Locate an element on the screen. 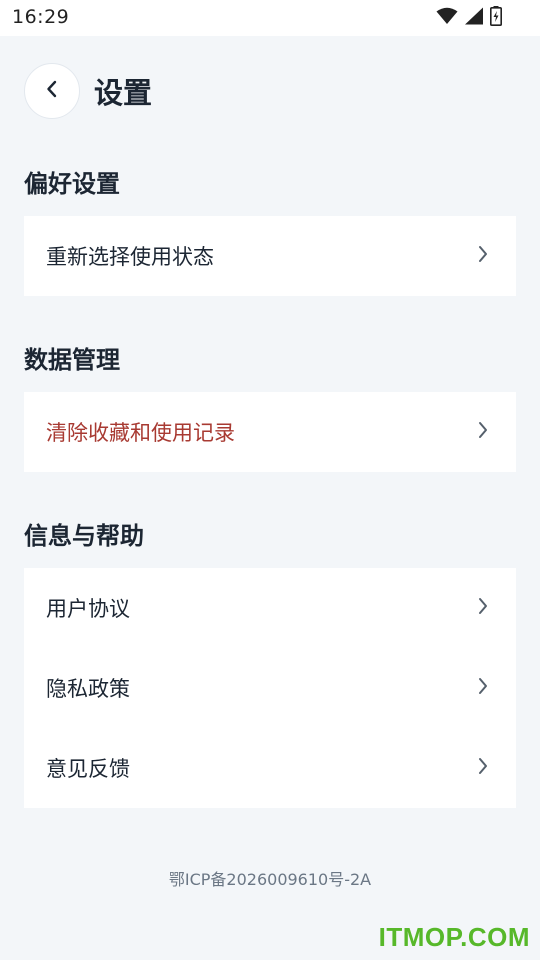  card-preferences: 重新选择使用状态 is located at coordinates (270, 256).